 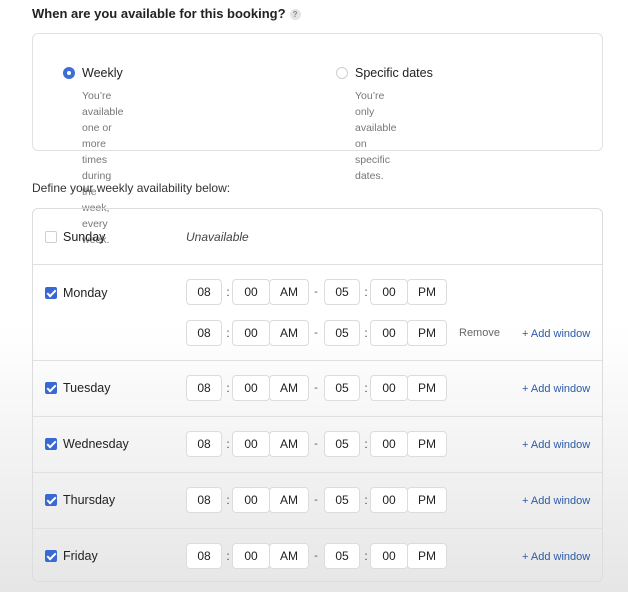 I want to click on remove-window-button: Remove, so click(x=479, y=333).